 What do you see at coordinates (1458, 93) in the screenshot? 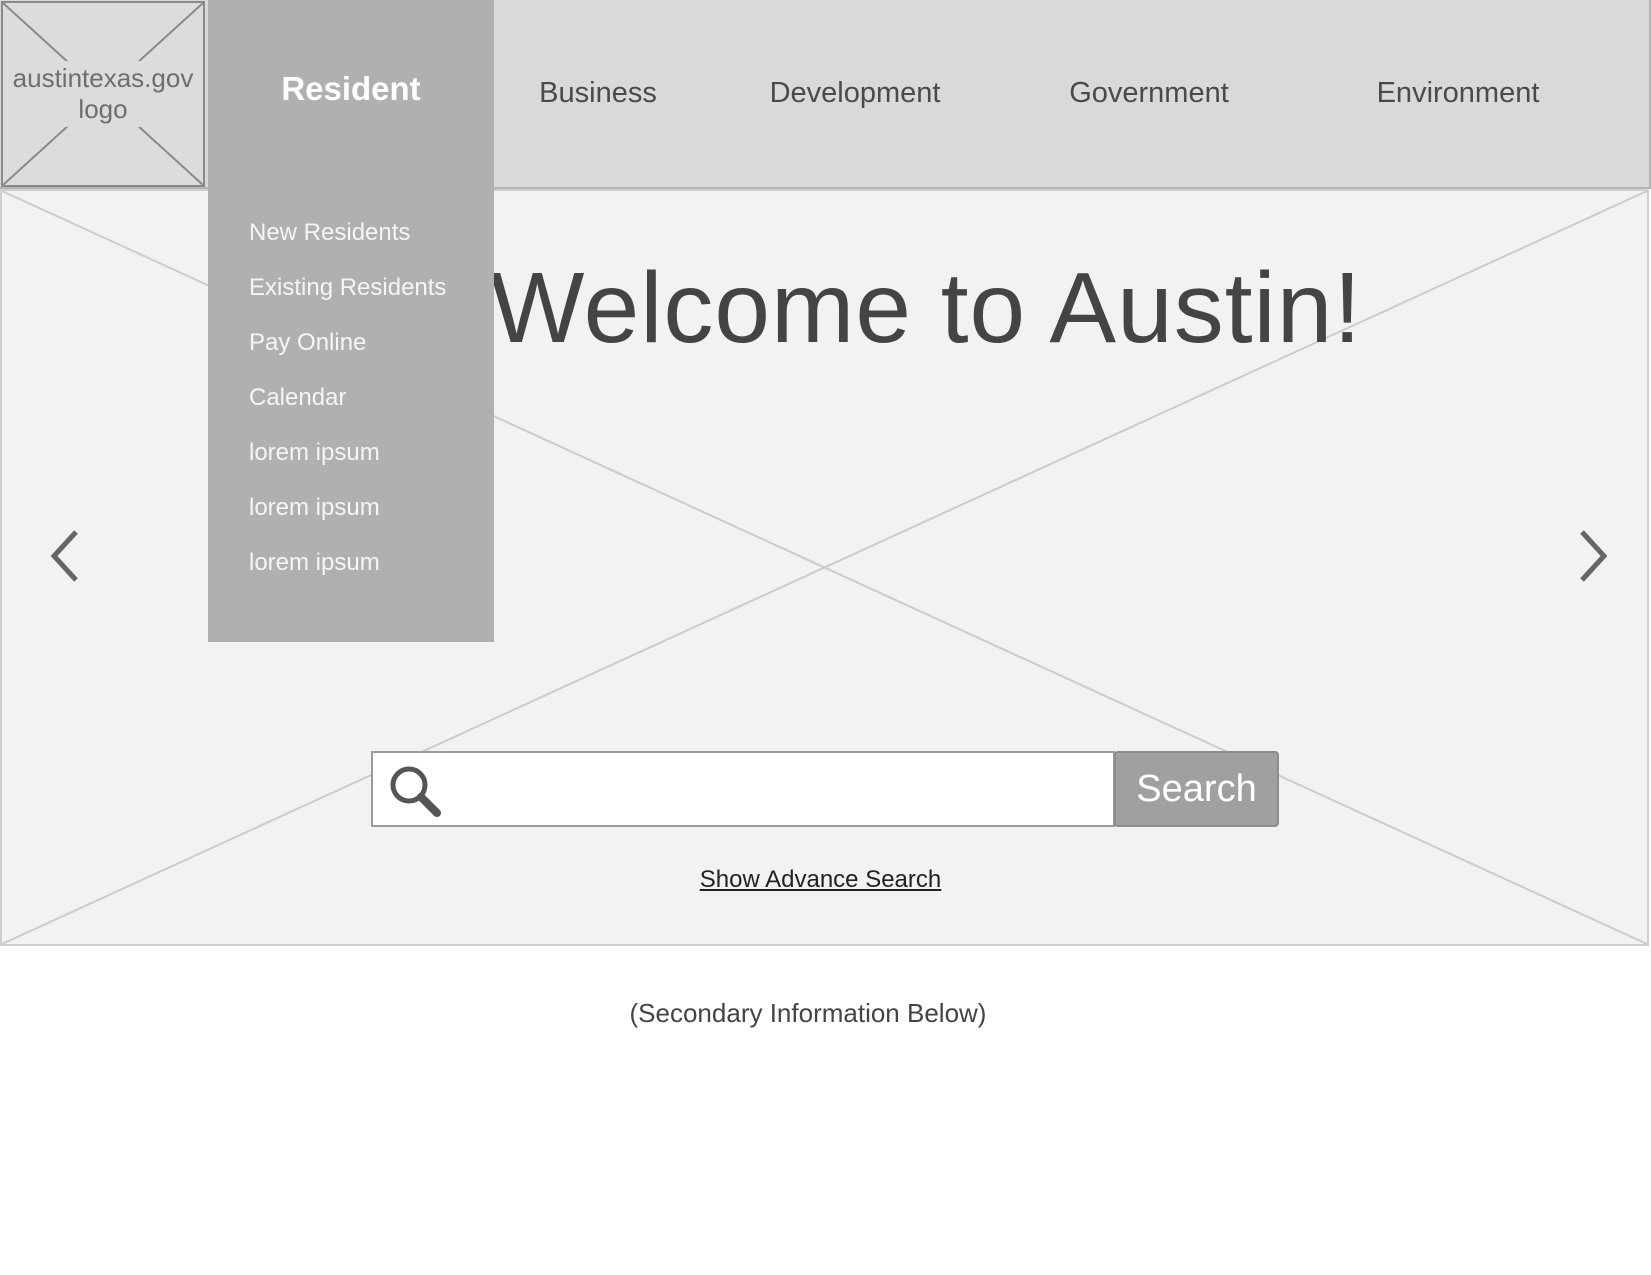
I see `nav-item-environment: Environment` at bounding box center [1458, 93].